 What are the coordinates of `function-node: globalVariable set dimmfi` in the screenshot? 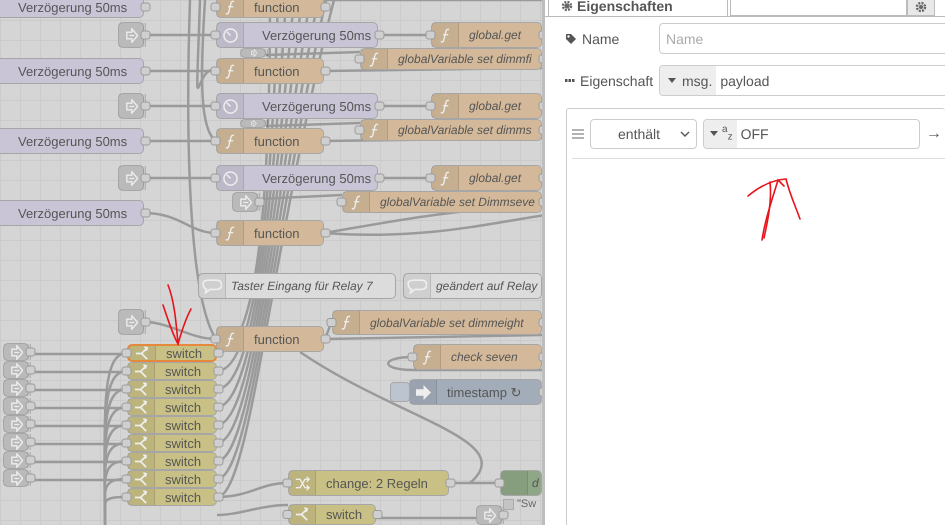 It's located at (451, 59).